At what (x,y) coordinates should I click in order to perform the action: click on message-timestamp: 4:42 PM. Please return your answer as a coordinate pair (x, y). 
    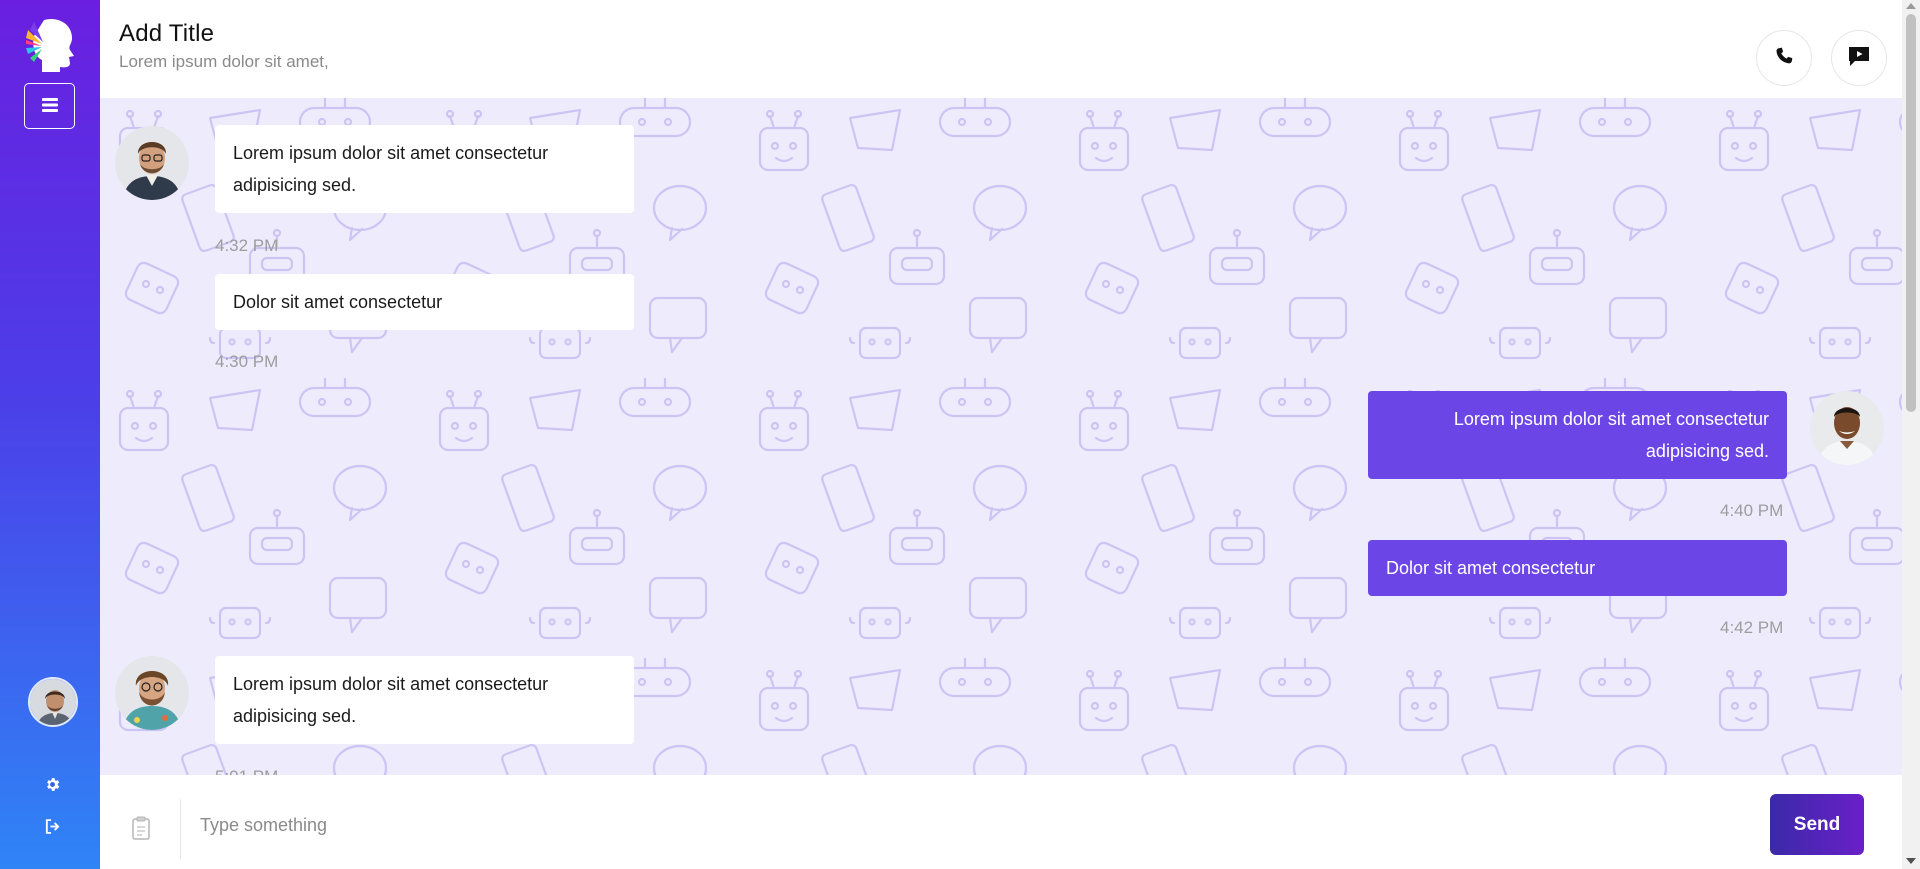
    Looking at the image, I should click on (1752, 627).